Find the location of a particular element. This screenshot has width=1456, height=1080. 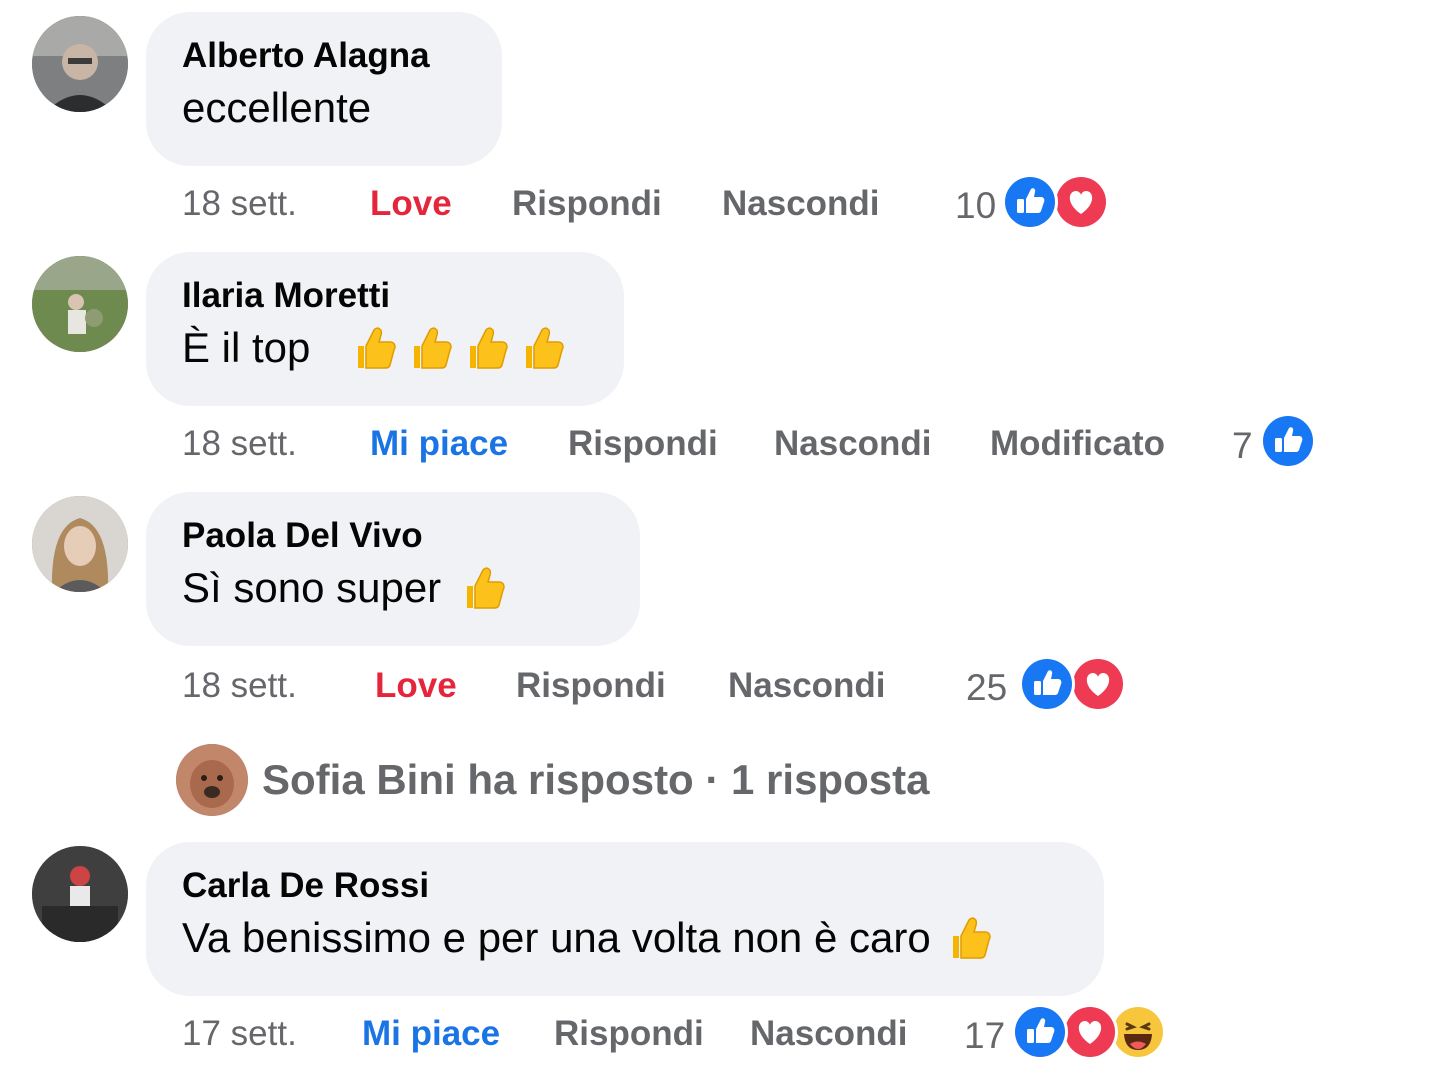

replies-link: Sofia Bini ha risposto · 1 risposta is located at coordinates (595, 780).